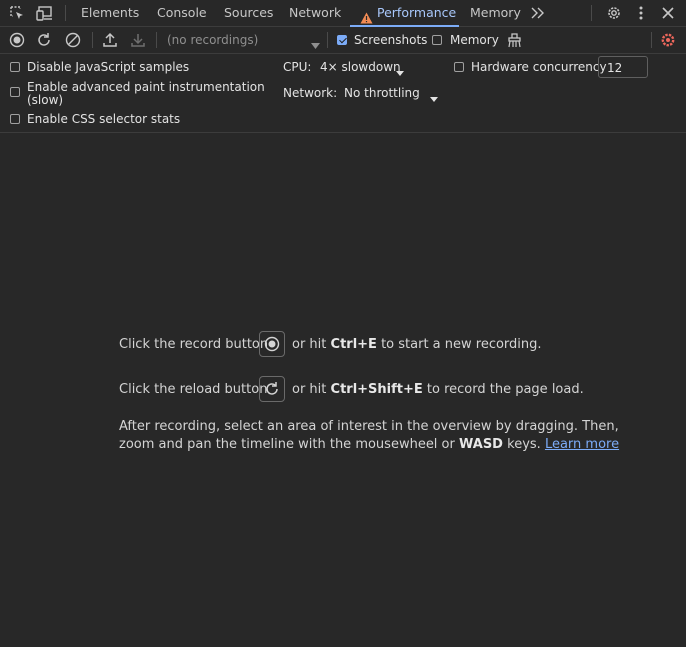 Image resolution: width=686 pixels, height=647 pixels. I want to click on network-throttling-select: No throttling, so click(392, 93).